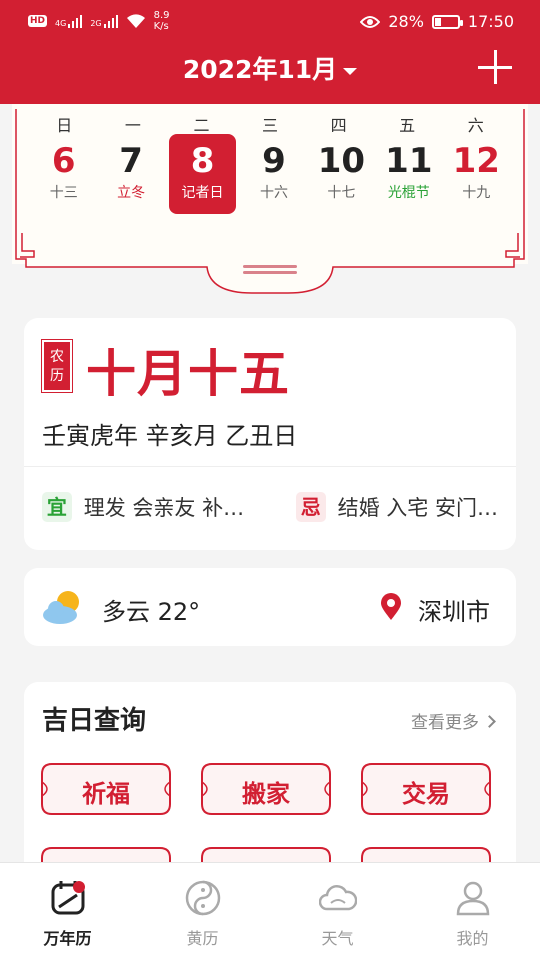  I want to click on day-cell: 9 十六, so click(273, 174).